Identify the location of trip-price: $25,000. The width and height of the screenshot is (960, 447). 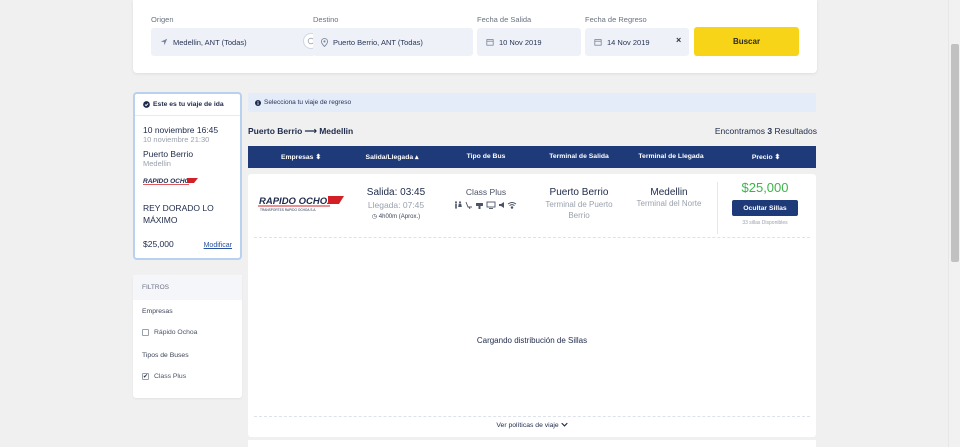
(765, 187).